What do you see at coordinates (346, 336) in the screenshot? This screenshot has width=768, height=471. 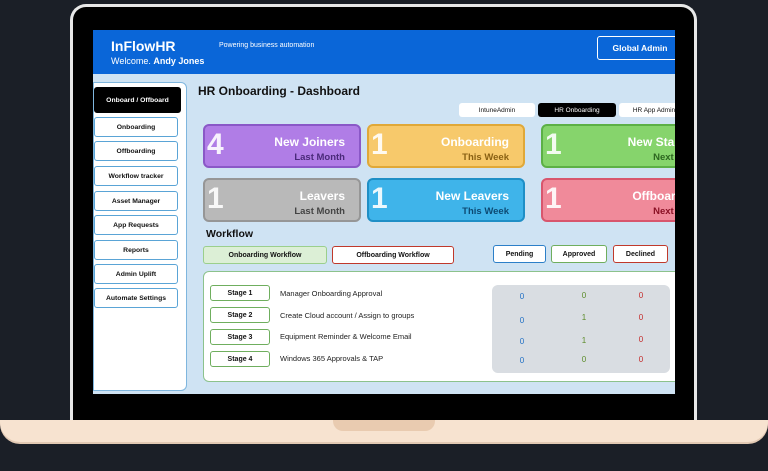 I see `stage-3-description: Equipment Reminder & Welcome Email` at bounding box center [346, 336].